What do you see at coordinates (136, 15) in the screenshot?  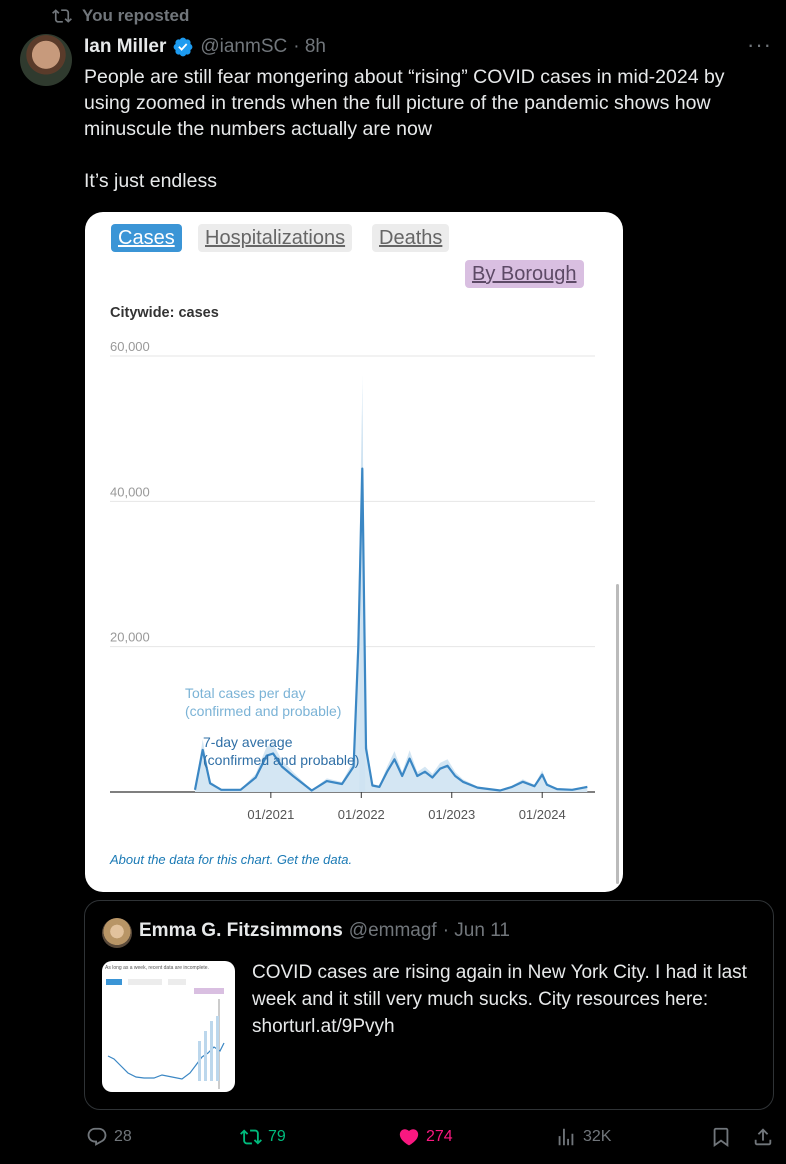 I see `repost-label: You reposted` at bounding box center [136, 15].